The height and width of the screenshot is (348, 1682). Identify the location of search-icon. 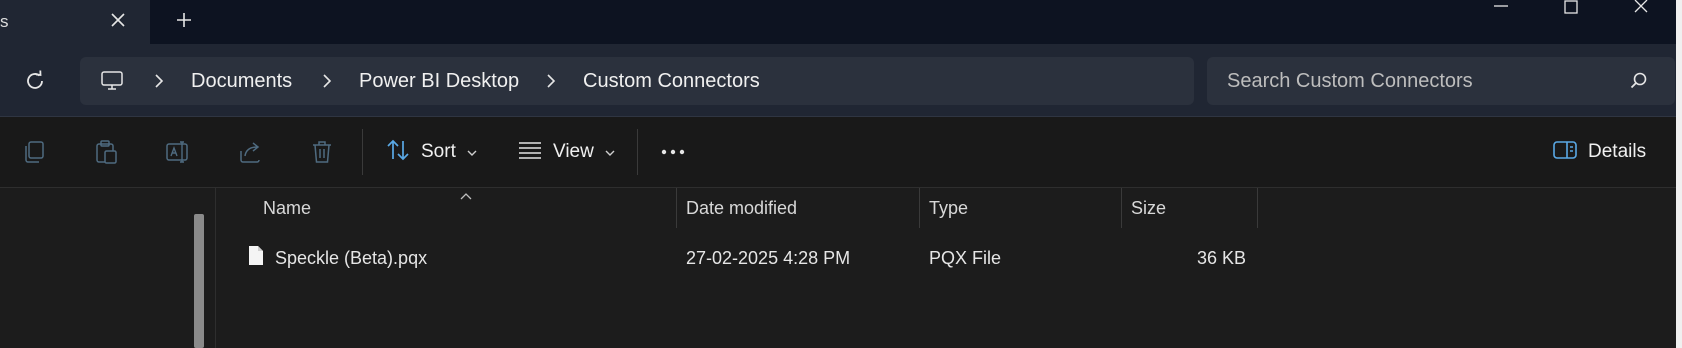
(1639, 81).